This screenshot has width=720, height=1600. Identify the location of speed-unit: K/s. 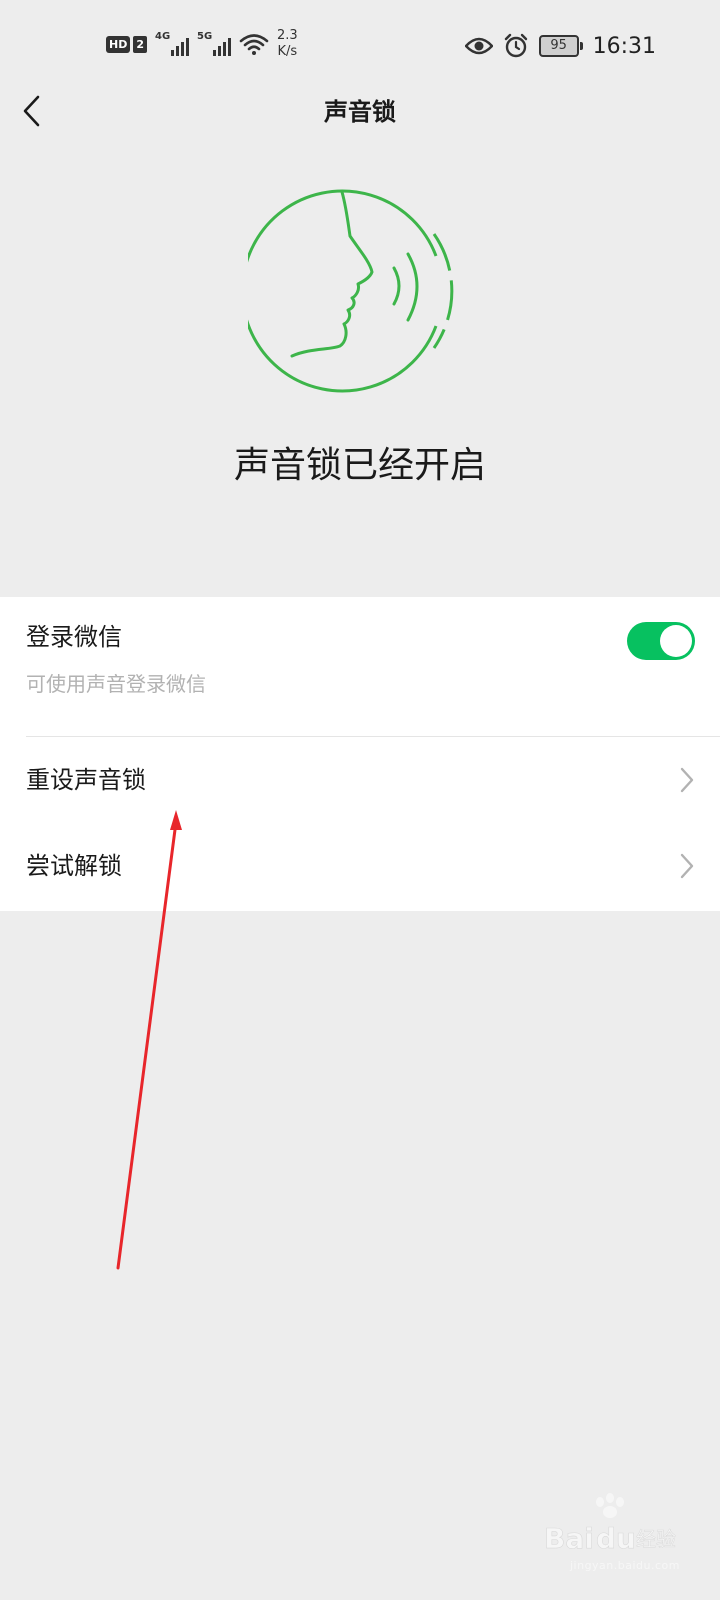
(287, 51).